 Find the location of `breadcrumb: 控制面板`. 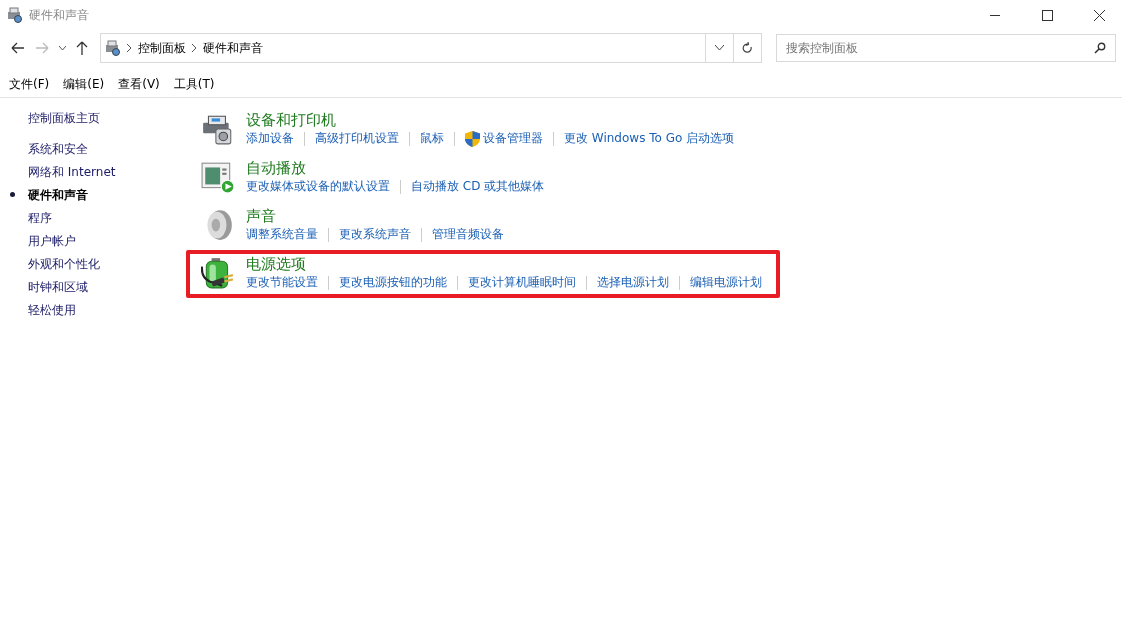

breadcrumb: 控制面板 is located at coordinates (162, 48).